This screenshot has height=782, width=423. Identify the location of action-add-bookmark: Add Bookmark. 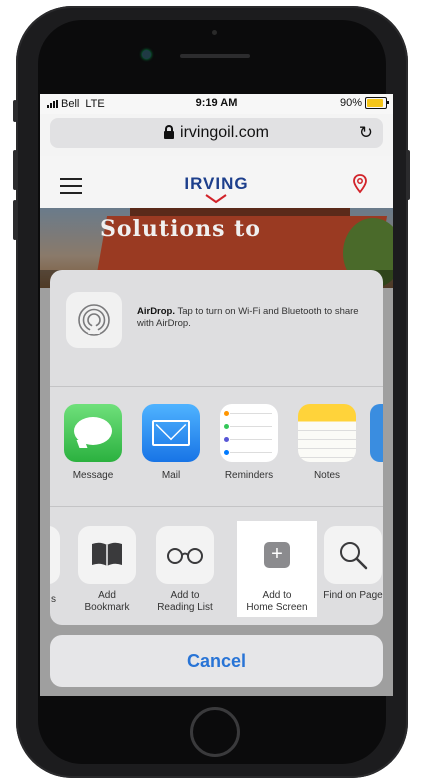
(107, 570).